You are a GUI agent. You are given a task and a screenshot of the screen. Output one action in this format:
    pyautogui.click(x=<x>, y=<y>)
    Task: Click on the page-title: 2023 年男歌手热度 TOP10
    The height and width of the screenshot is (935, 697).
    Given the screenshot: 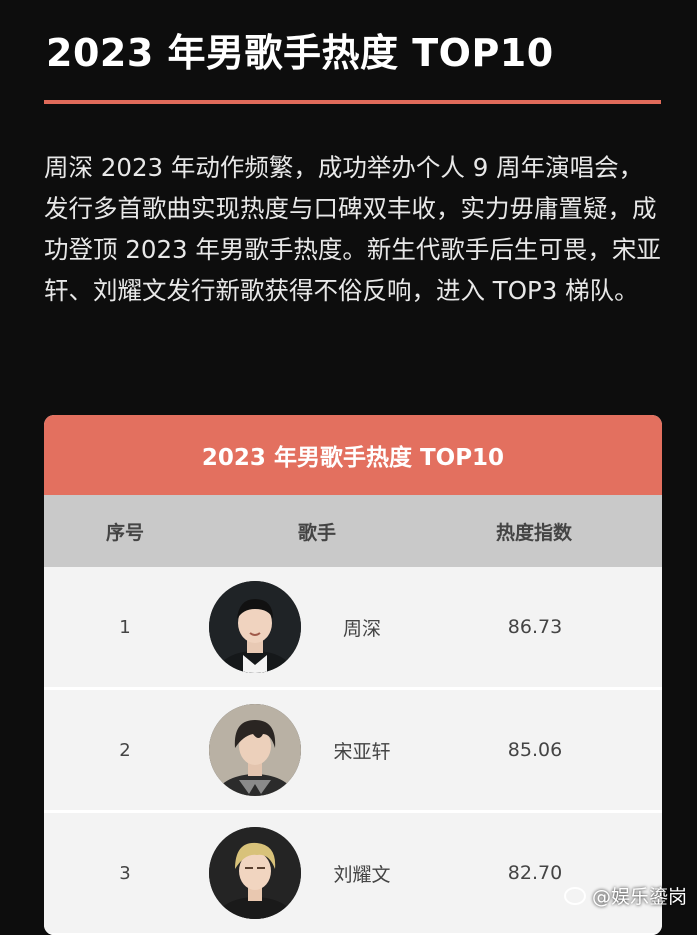 What is the action you would take?
    pyautogui.click(x=300, y=53)
    